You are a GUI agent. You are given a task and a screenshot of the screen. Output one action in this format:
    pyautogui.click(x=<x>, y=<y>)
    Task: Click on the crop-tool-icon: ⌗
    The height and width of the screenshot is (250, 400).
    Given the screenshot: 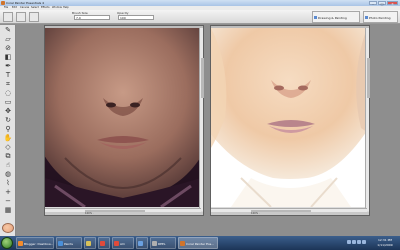 What is the action you would take?
    pyautogui.click(x=8, y=84)
    